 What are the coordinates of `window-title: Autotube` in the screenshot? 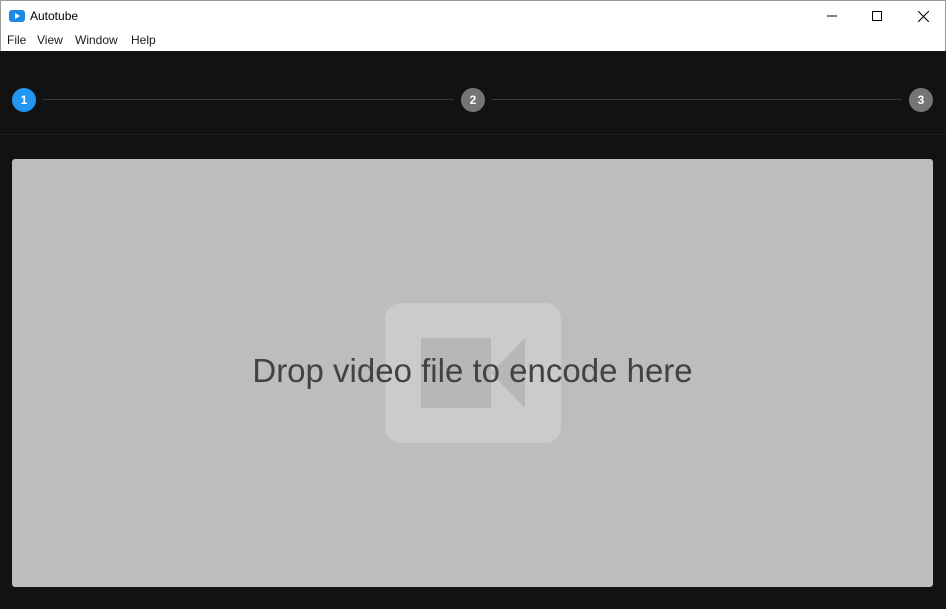 It's located at (54, 16).